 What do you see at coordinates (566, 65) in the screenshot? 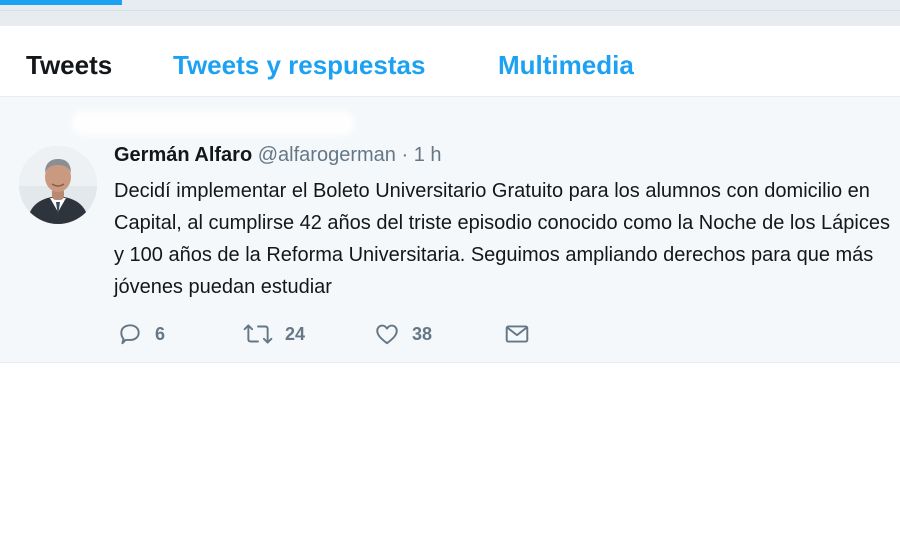
I see `tab-media: Multimedia` at bounding box center [566, 65].